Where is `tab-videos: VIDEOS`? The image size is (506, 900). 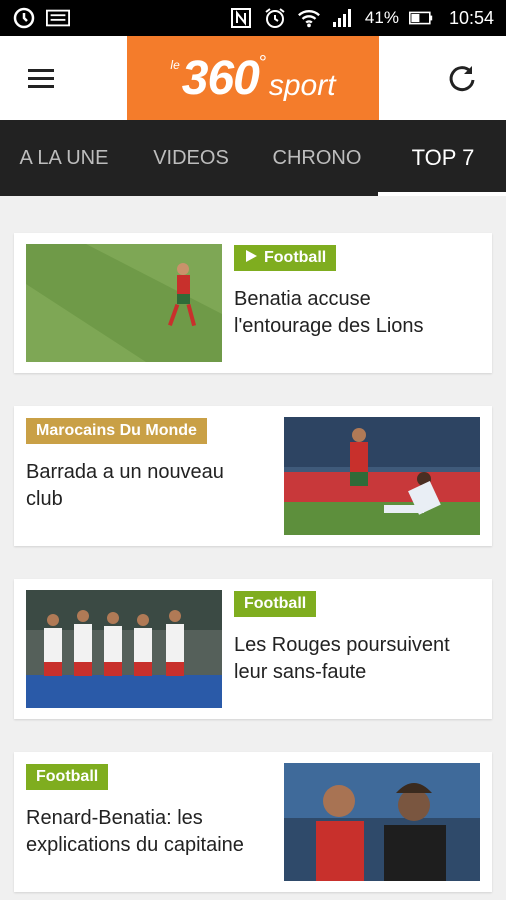
tab-videos: VIDEOS is located at coordinates (191, 158).